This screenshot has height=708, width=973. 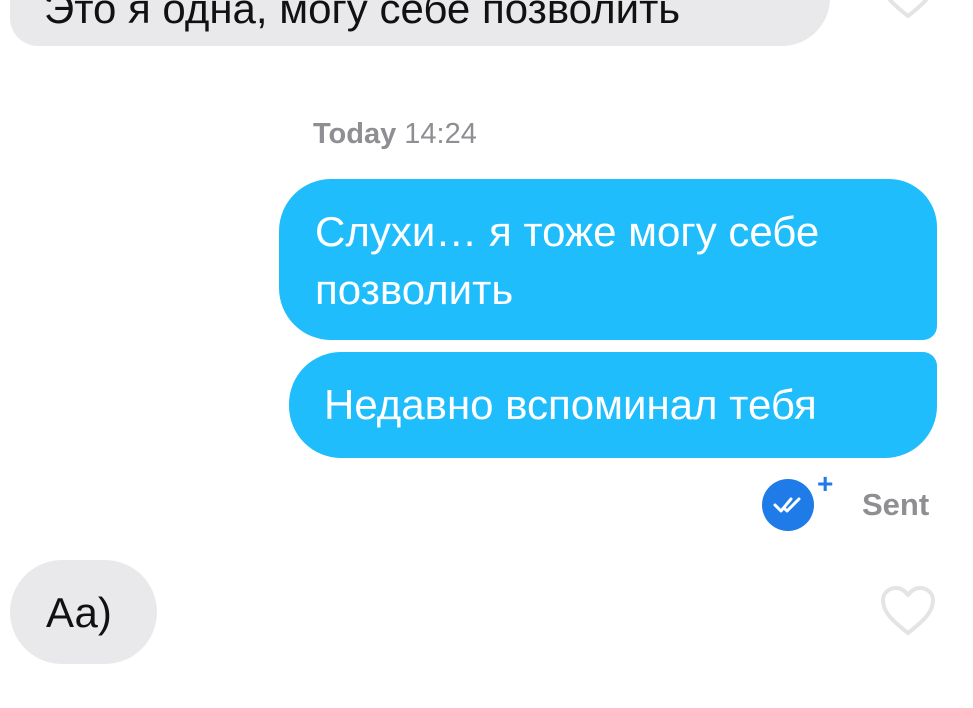 I want to click on message-text: Аа), so click(x=79, y=612).